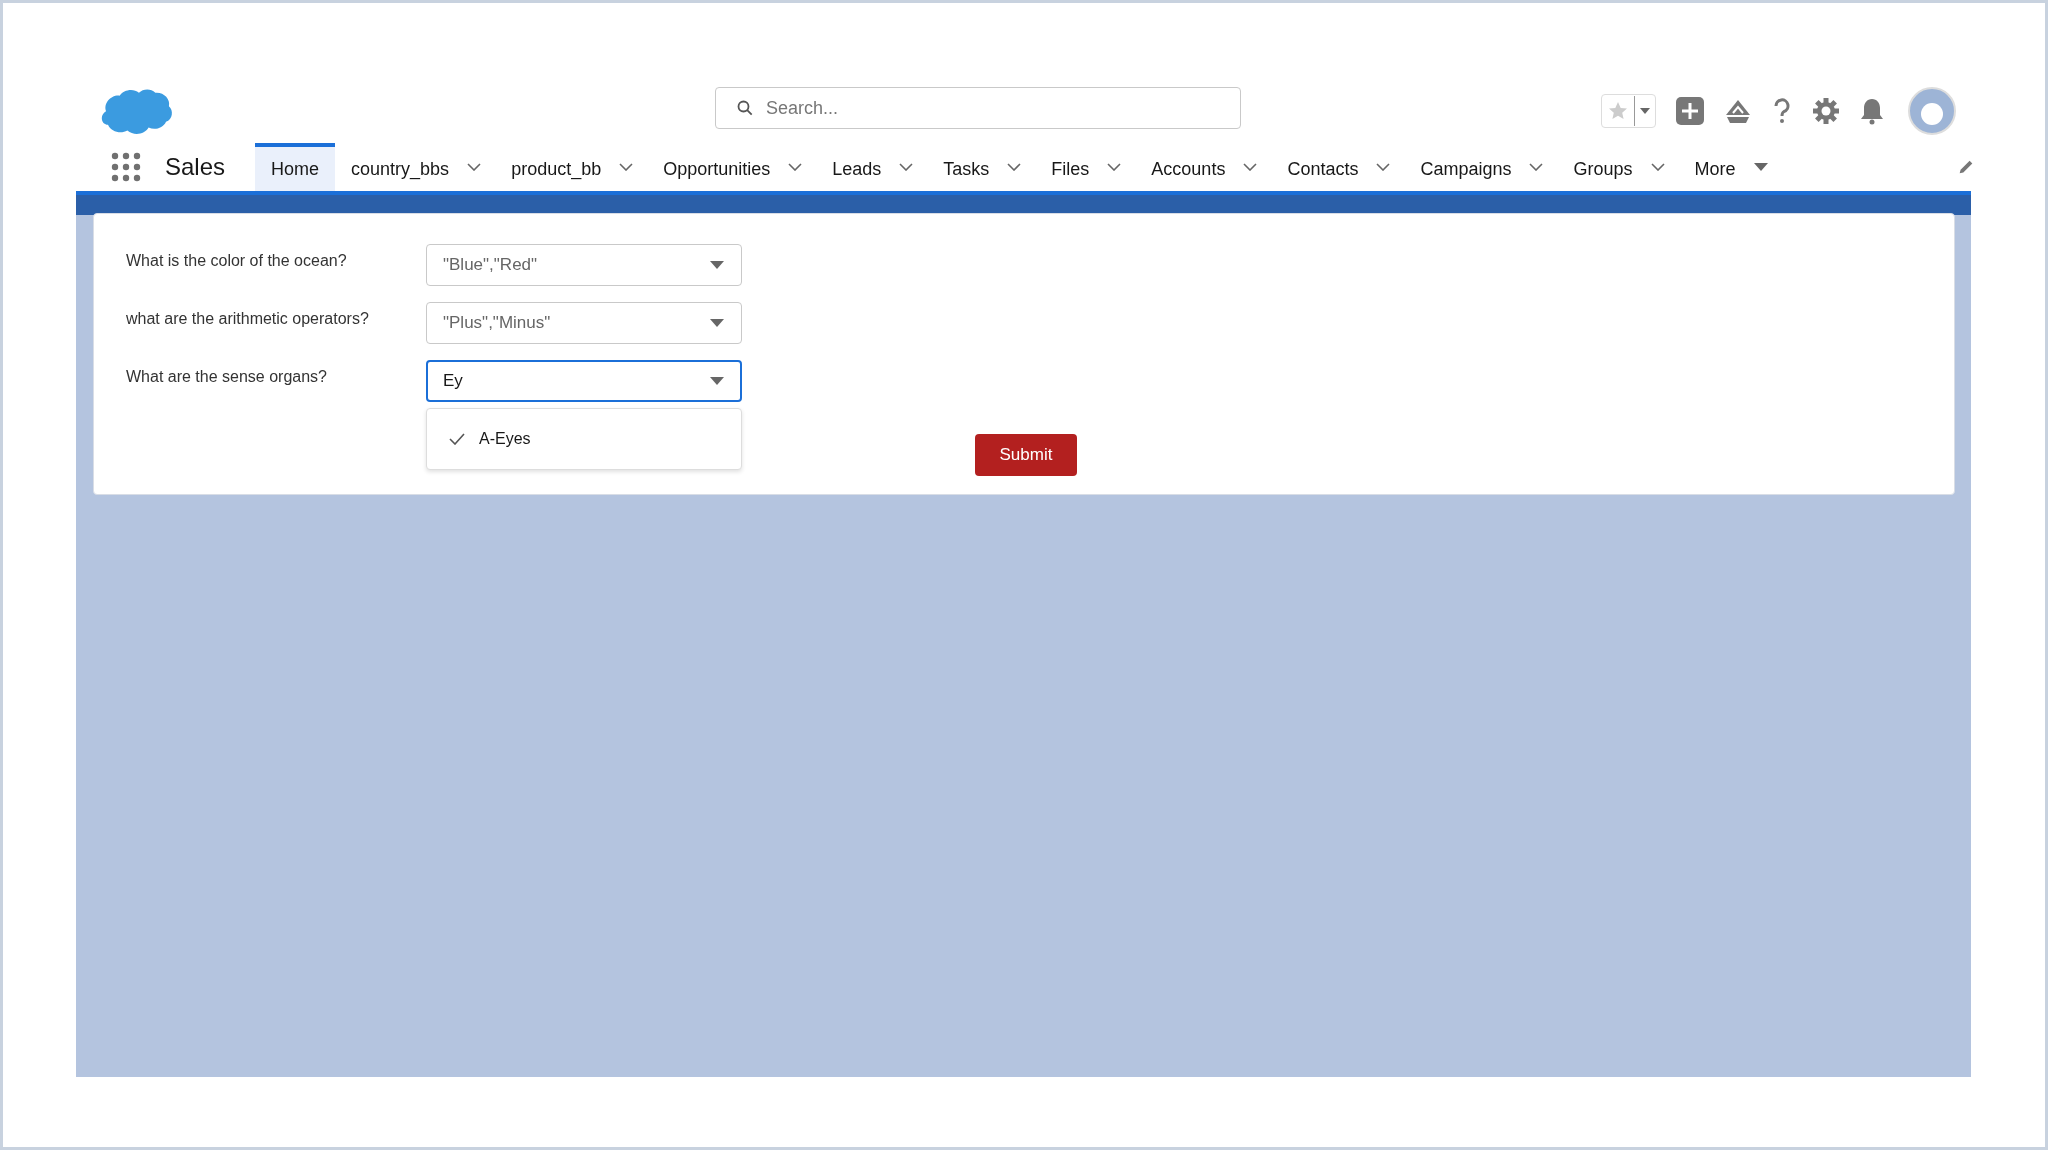  I want to click on notification-bell-icon, so click(1872, 111).